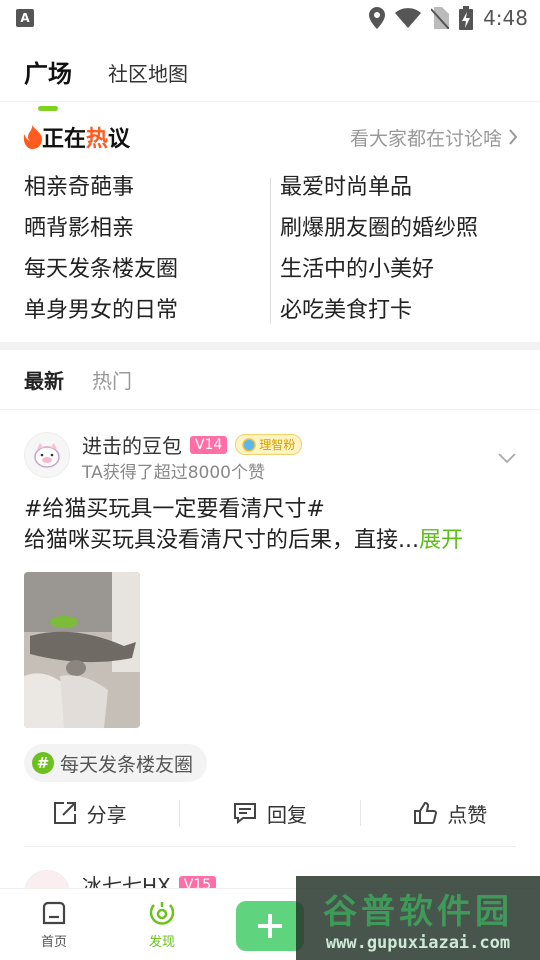 Image resolution: width=540 pixels, height=960 pixels. Describe the element at coordinates (174, 509) in the screenshot. I see `post-title: #给猫买玩具一定要看清尺寸#` at that location.